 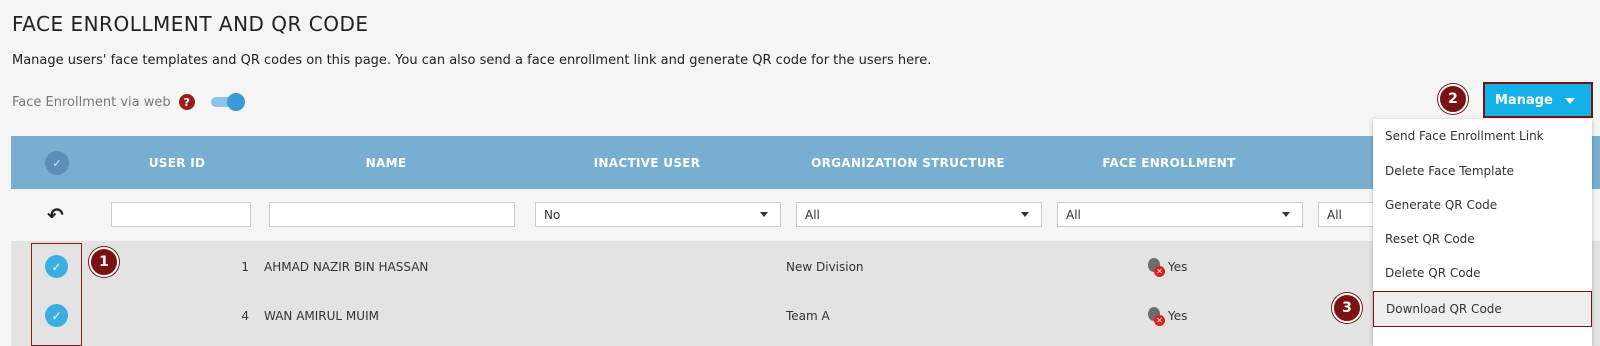 What do you see at coordinates (1348, 214) in the screenshot?
I see `extra-filter-select: All` at bounding box center [1348, 214].